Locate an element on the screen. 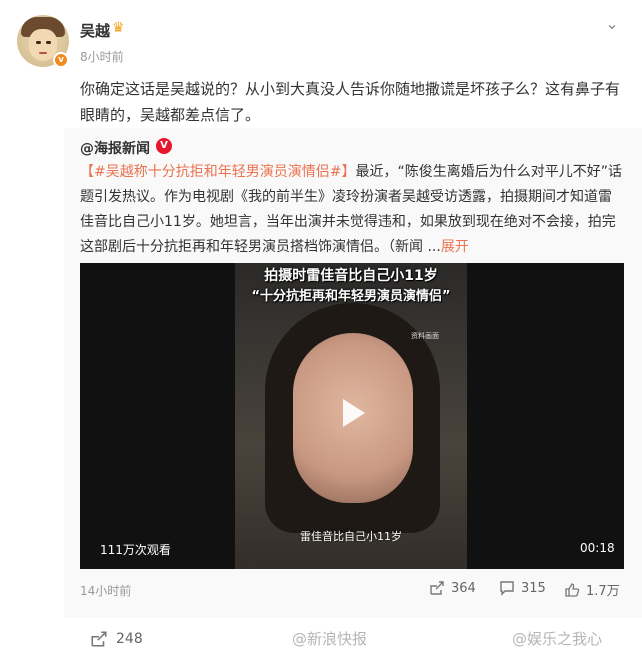 The height and width of the screenshot is (660, 642). expand-link: 展开 is located at coordinates (455, 247).